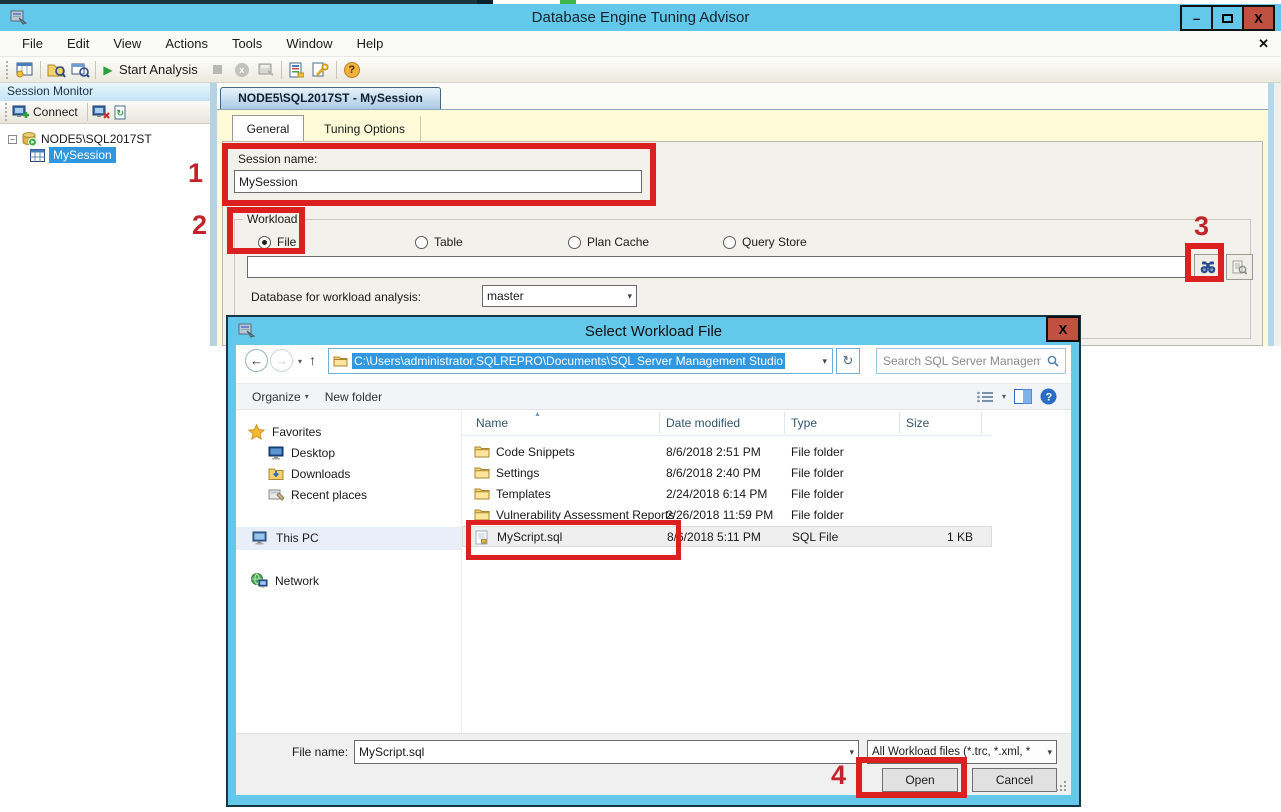 This screenshot has width=1281, height=812. Describe the element at coordinates (108, 70) in the screenshot. I see `start-analysis-icon: ▶` at that location.